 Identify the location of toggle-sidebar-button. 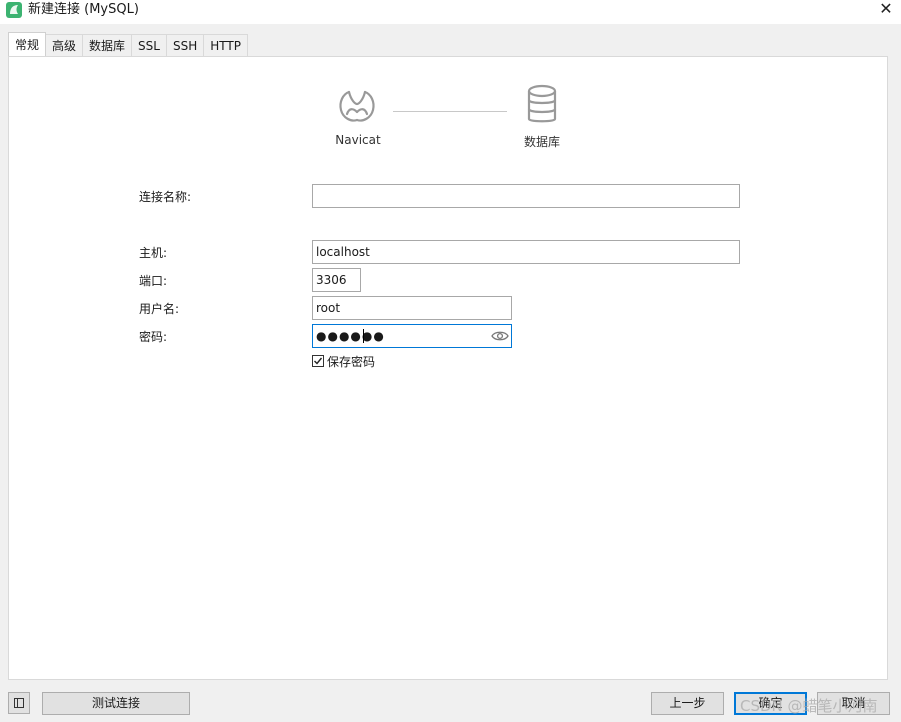
(19, 703).